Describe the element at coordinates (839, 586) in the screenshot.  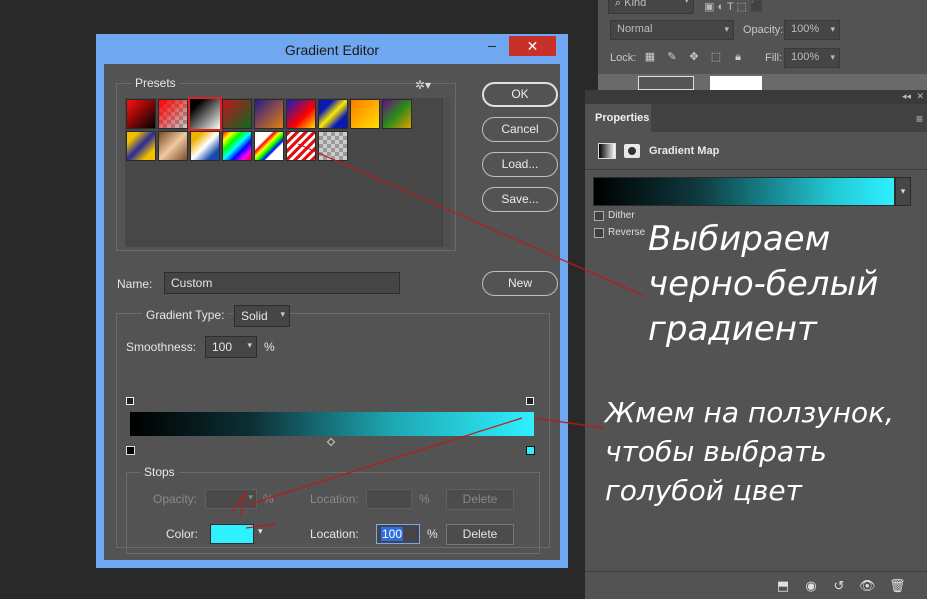
I see `reset-icon: ↺` at that location.